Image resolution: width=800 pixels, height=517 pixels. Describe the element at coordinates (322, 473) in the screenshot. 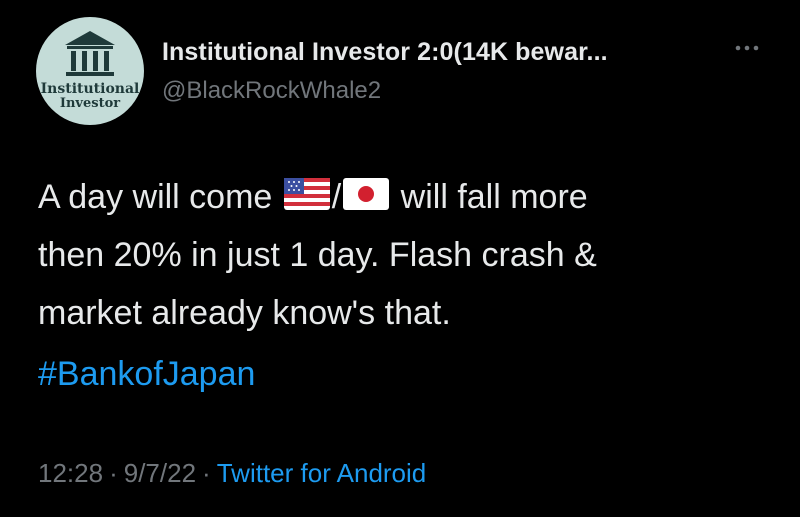

I see `tweet-source-link: Twitter for Android` at that location.